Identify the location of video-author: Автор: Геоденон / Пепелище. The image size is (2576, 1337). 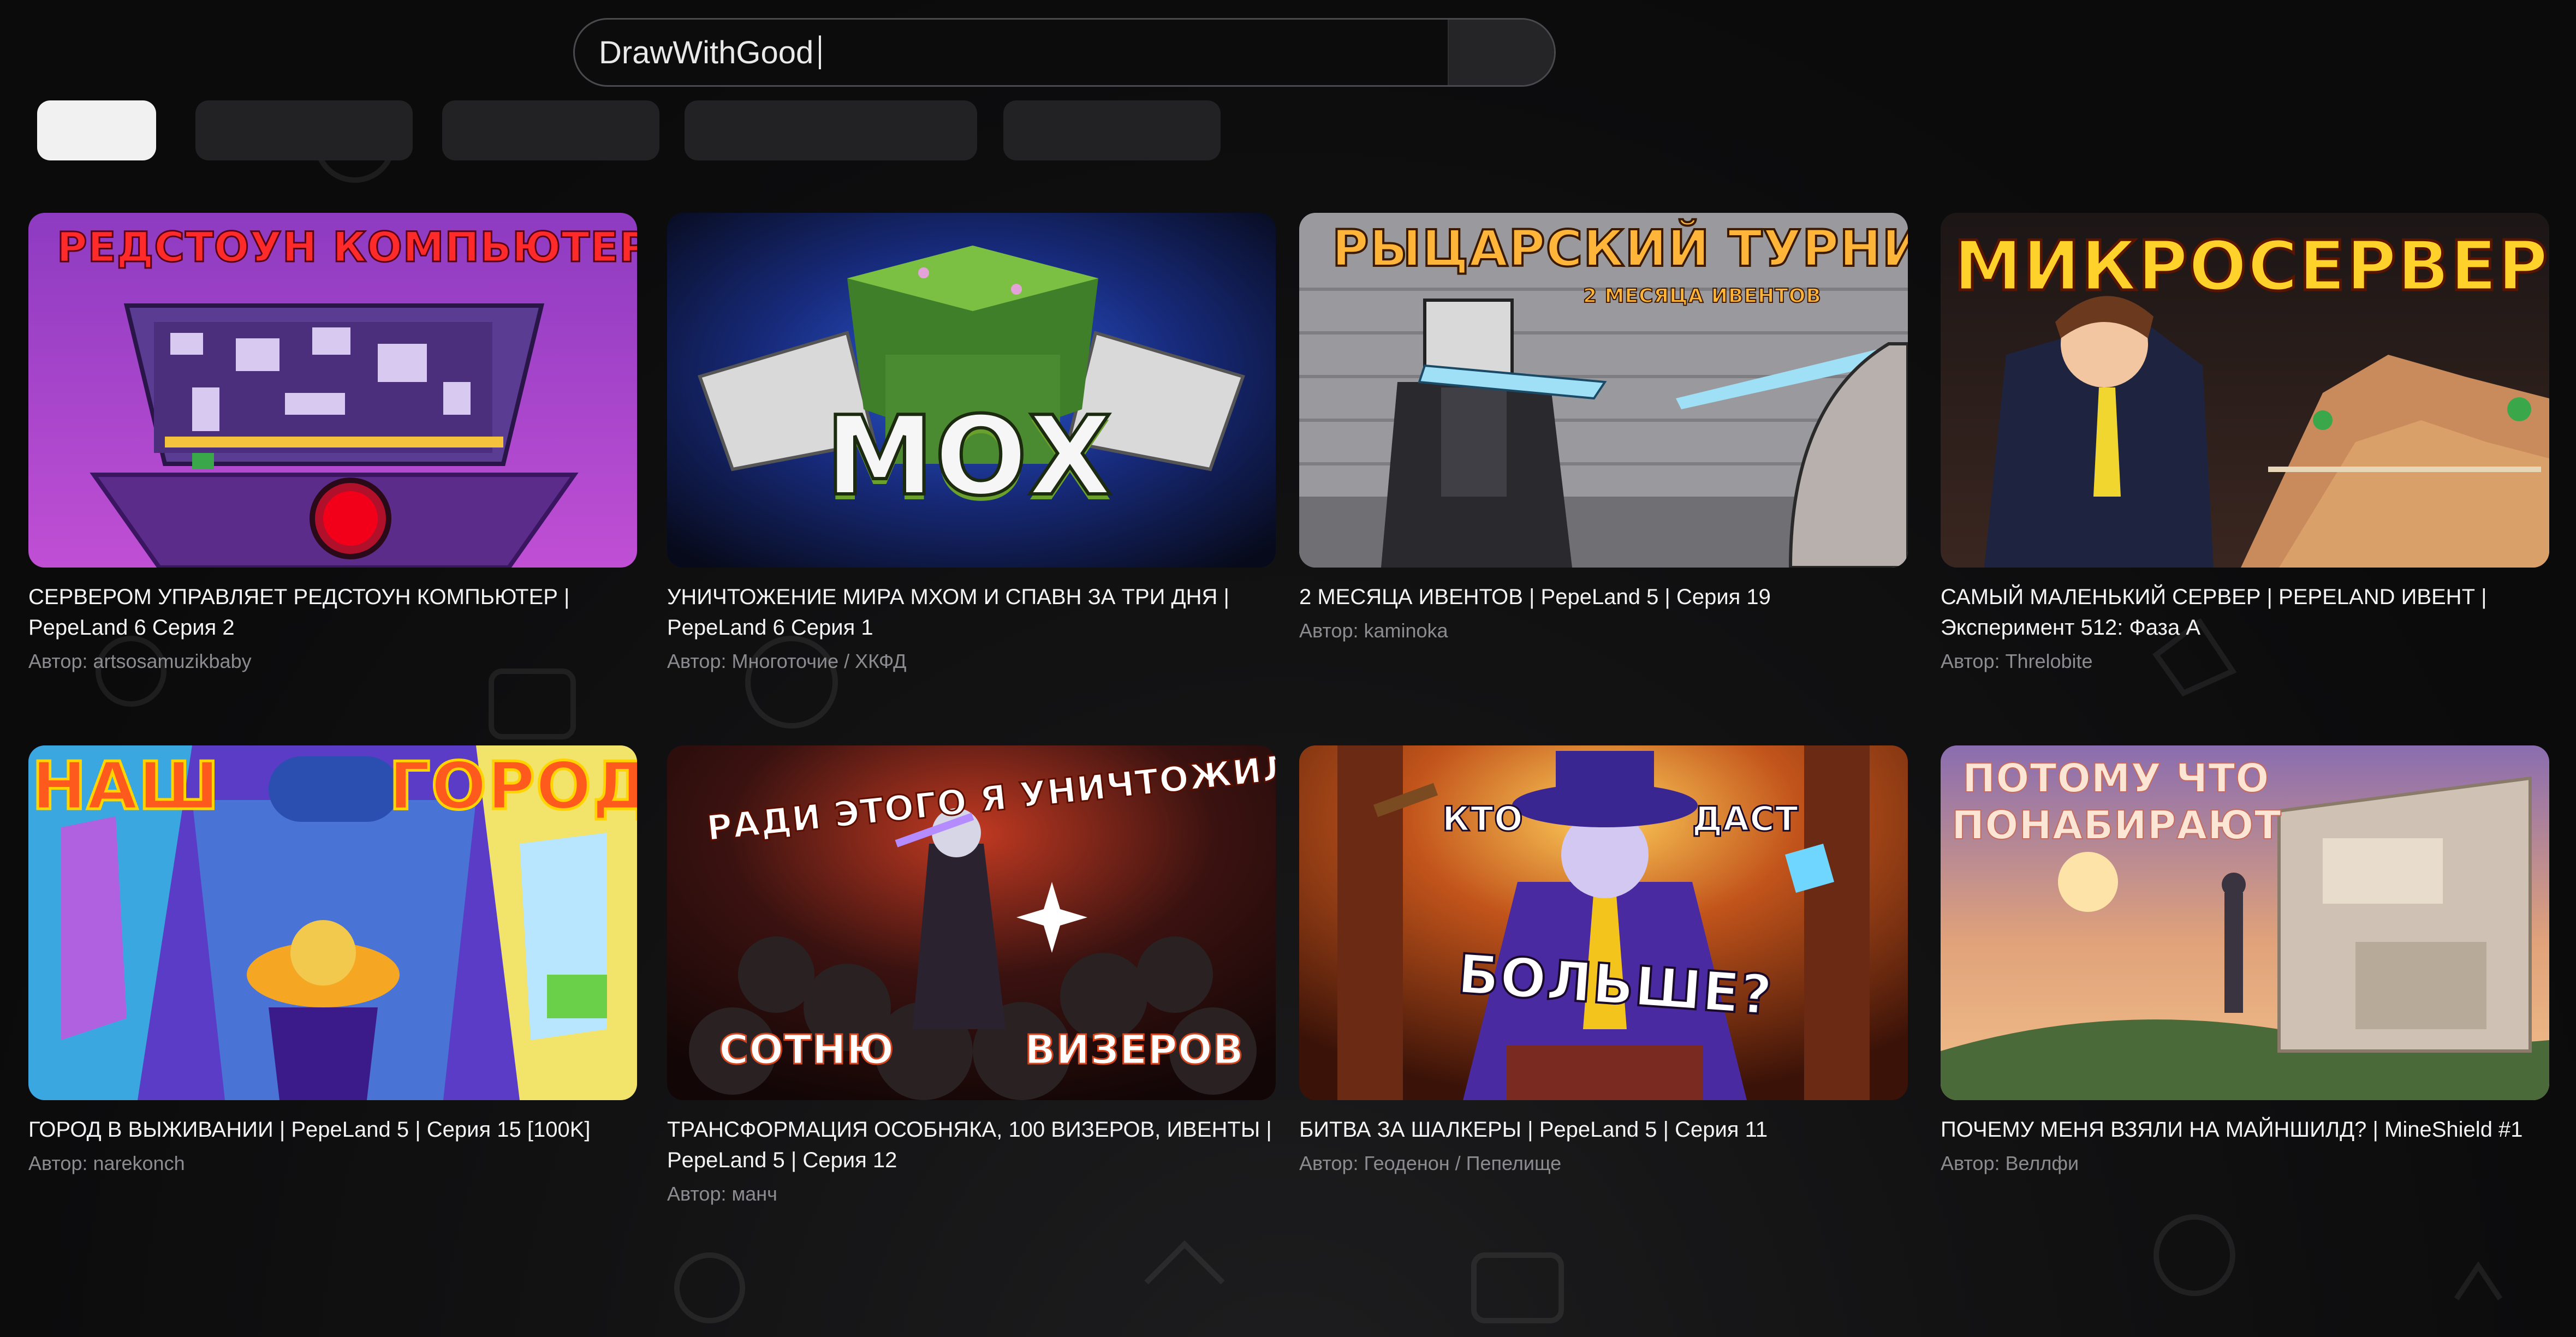
(1430, 1163).